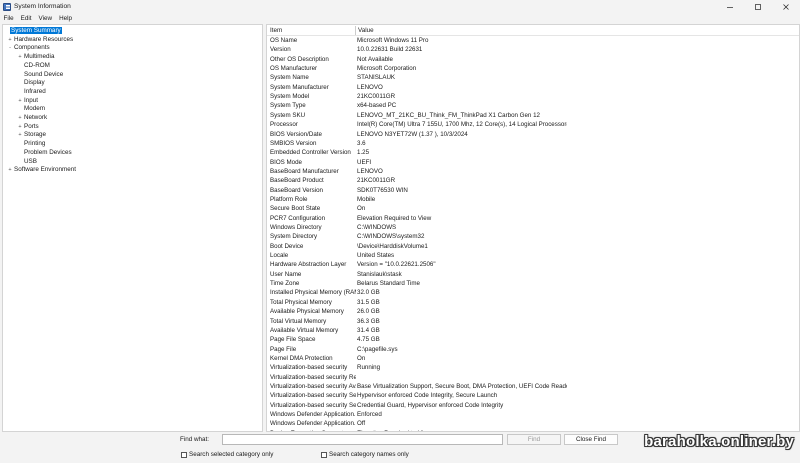 The image size is (800, 463). I want to click on table-row: Installed Physical Memory (RAM) 32.0 GB, so click(533, 292).